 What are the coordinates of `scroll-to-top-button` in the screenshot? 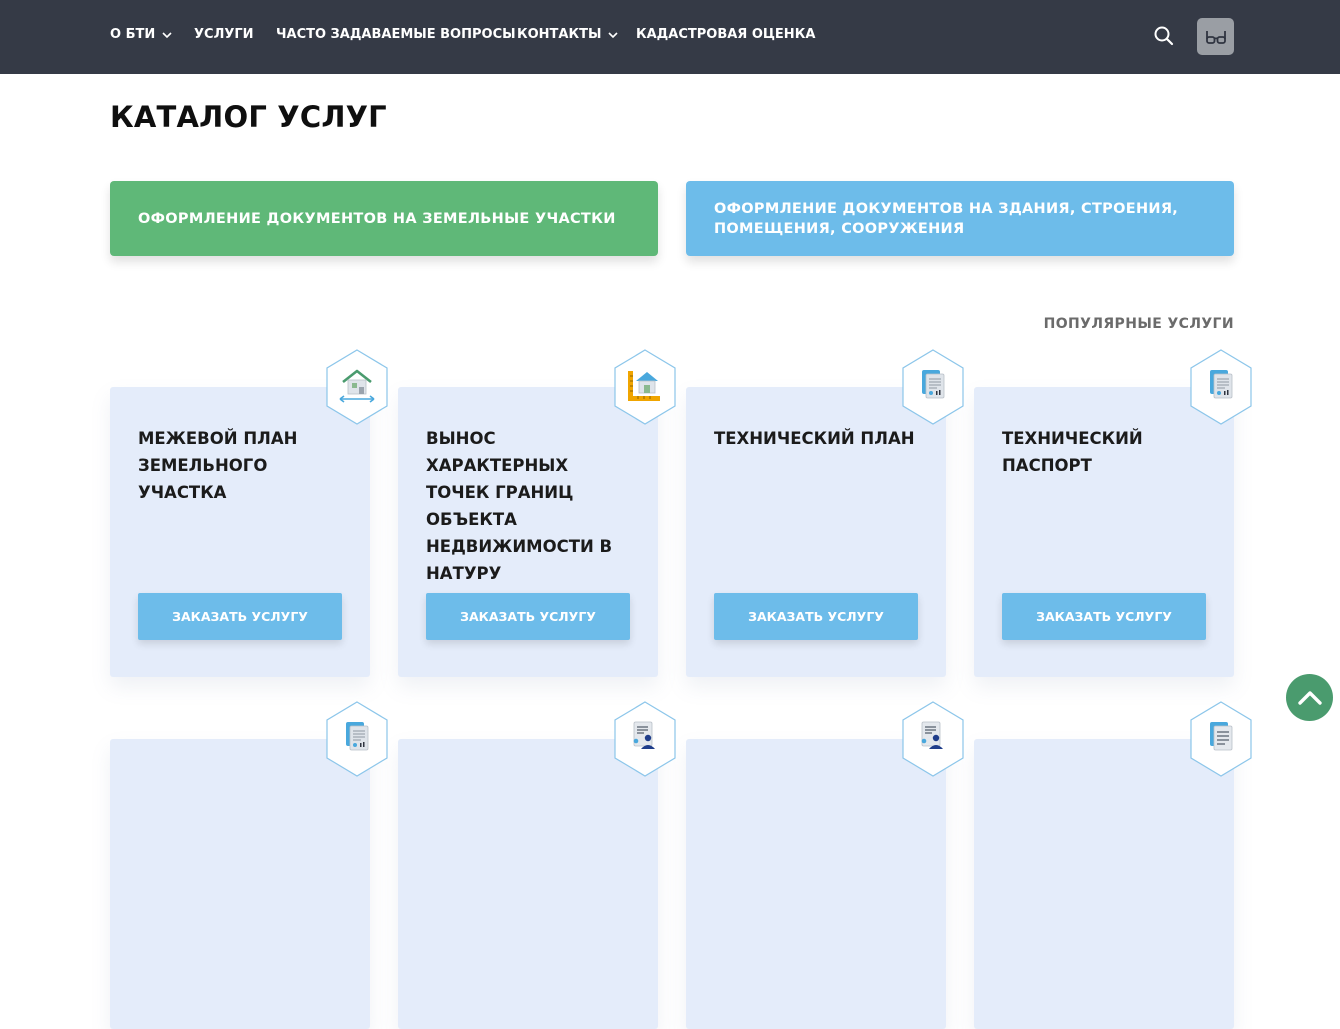 It's located at (1309, 697).